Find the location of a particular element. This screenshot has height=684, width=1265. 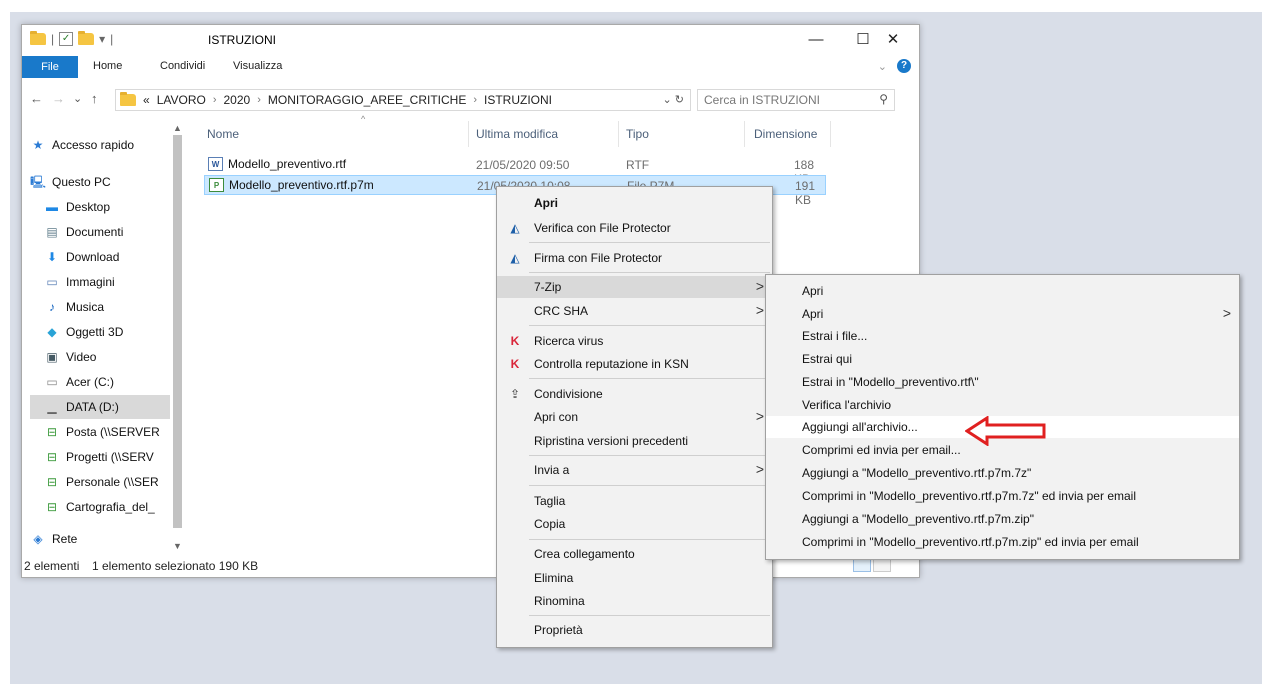

sidebar-item-acer-c: ▭ Acer (C:) is located at coordinates (107, 382).